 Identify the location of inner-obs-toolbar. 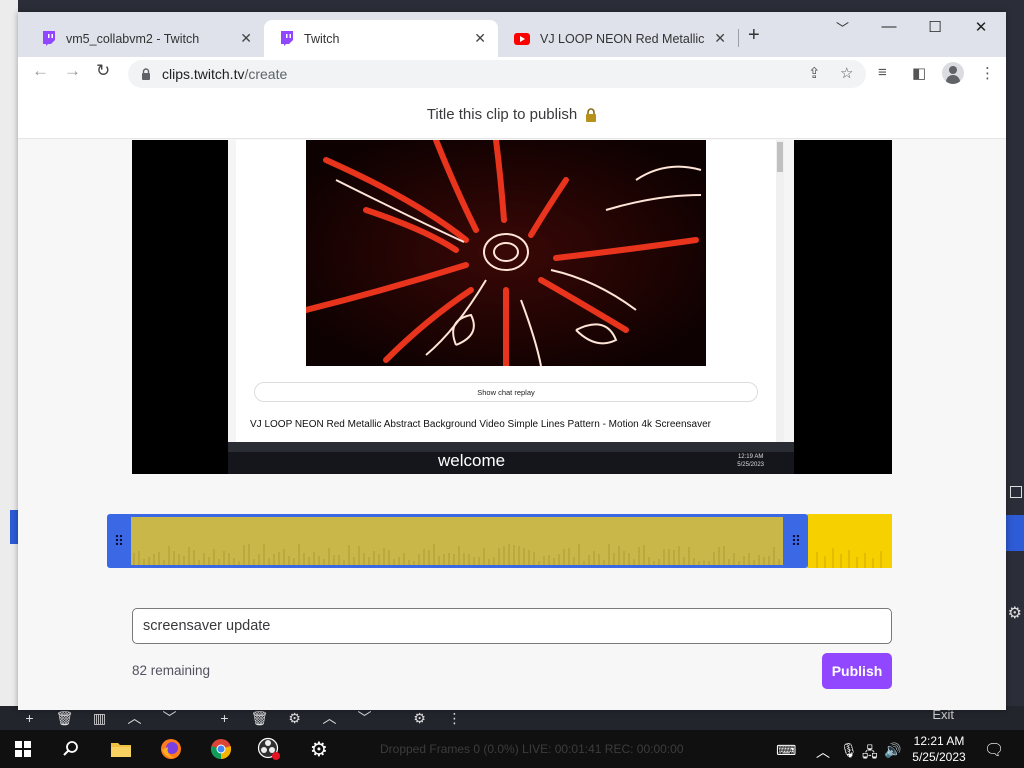
(511, 447).